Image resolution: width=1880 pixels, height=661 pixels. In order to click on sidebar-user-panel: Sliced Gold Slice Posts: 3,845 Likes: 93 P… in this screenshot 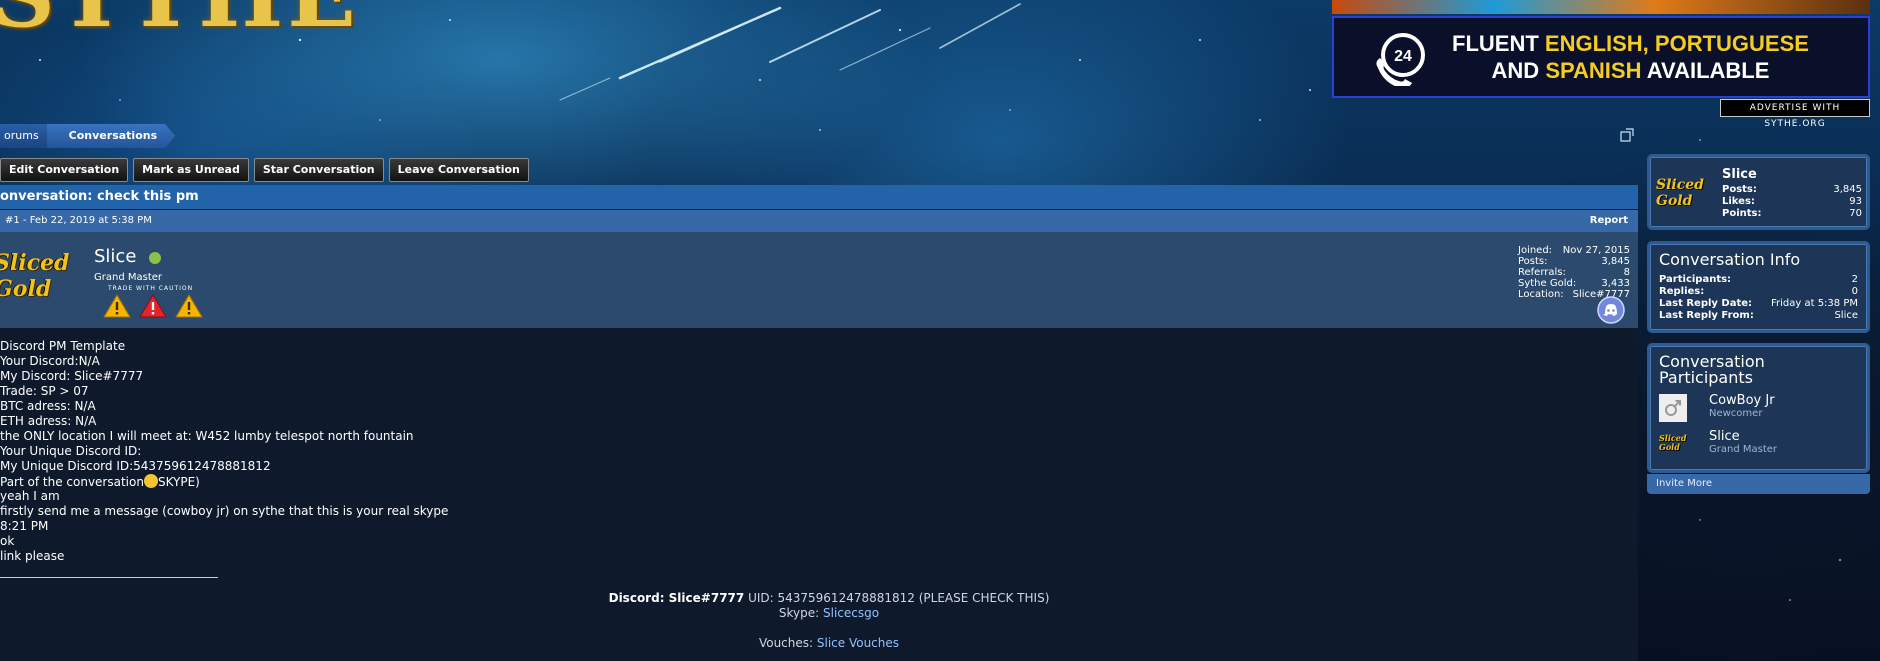, I will do `click(1758, 192)`.